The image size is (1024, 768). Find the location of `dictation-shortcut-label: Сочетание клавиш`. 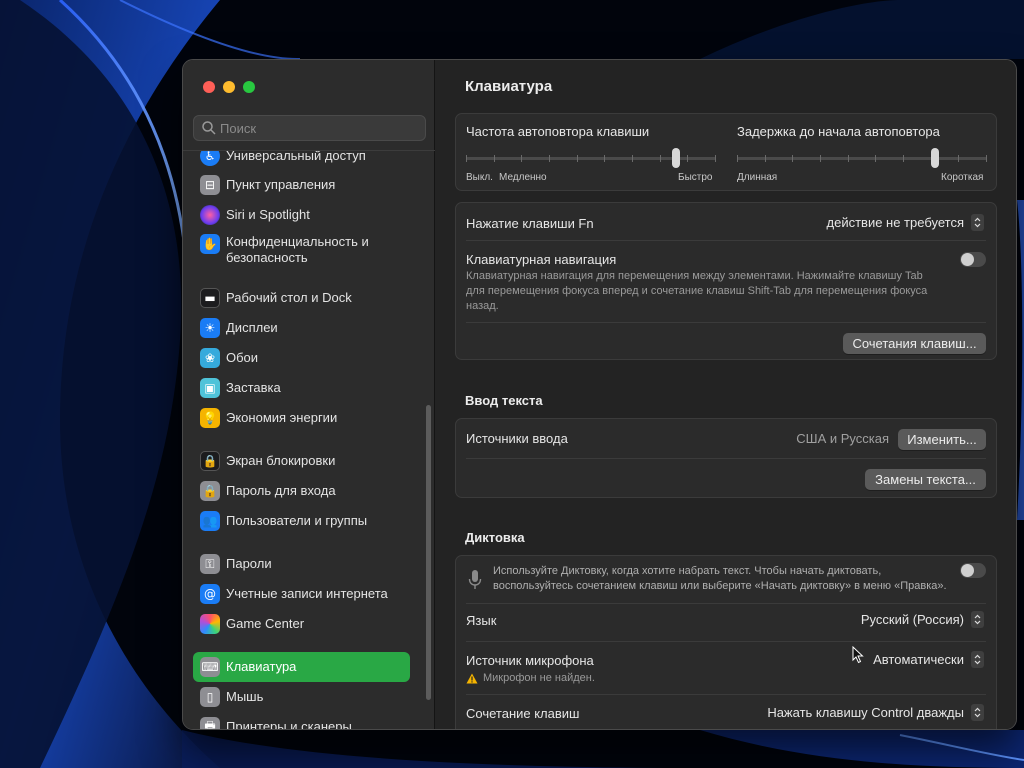

dictation-shortcut-label: Сочетание клавиш is located at coordinates (523, 713).